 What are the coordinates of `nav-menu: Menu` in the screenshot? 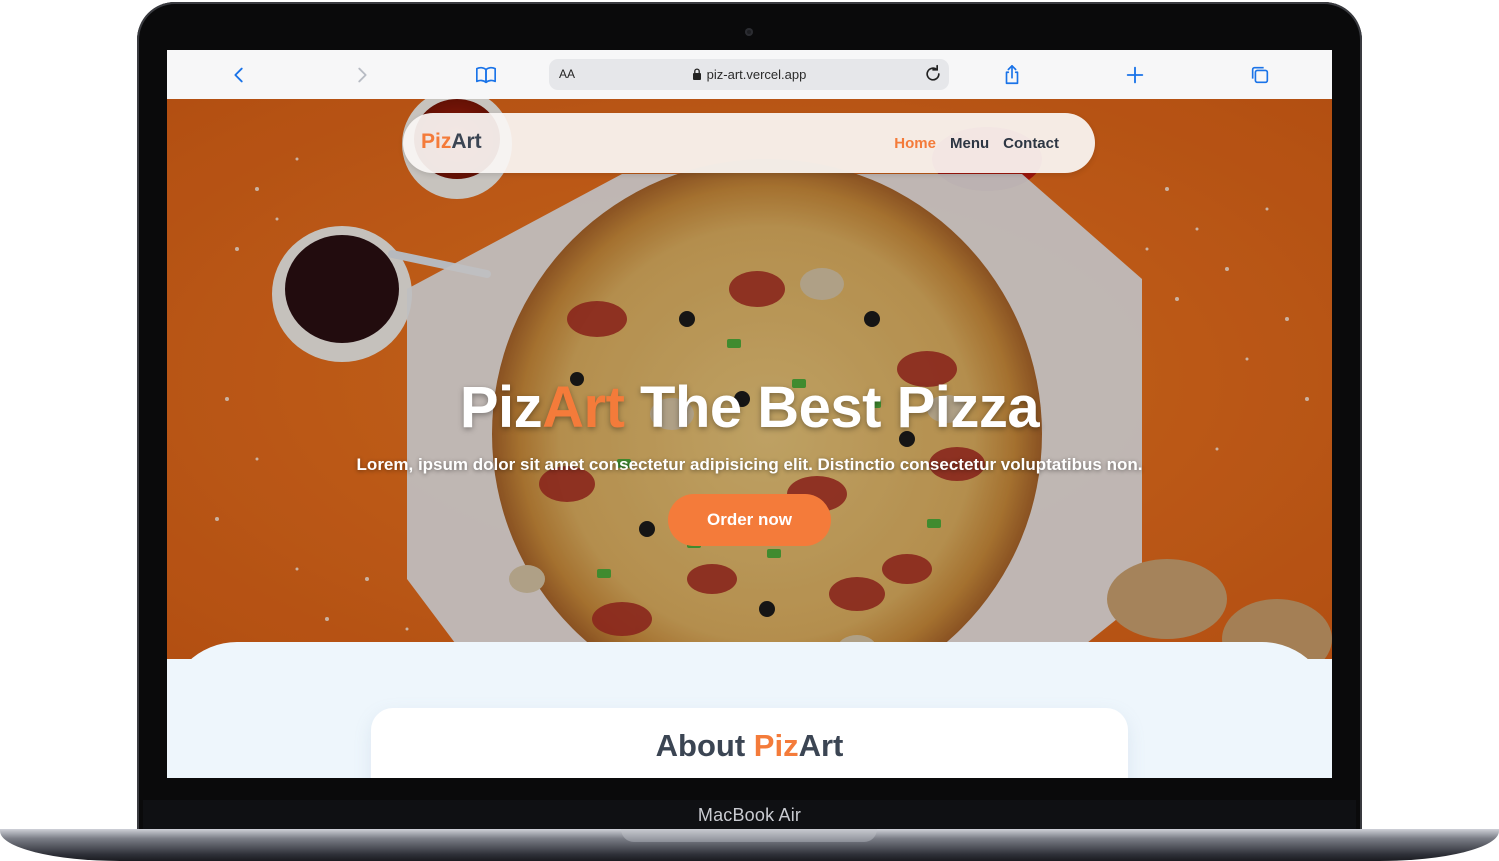 It's located at (969, 143).